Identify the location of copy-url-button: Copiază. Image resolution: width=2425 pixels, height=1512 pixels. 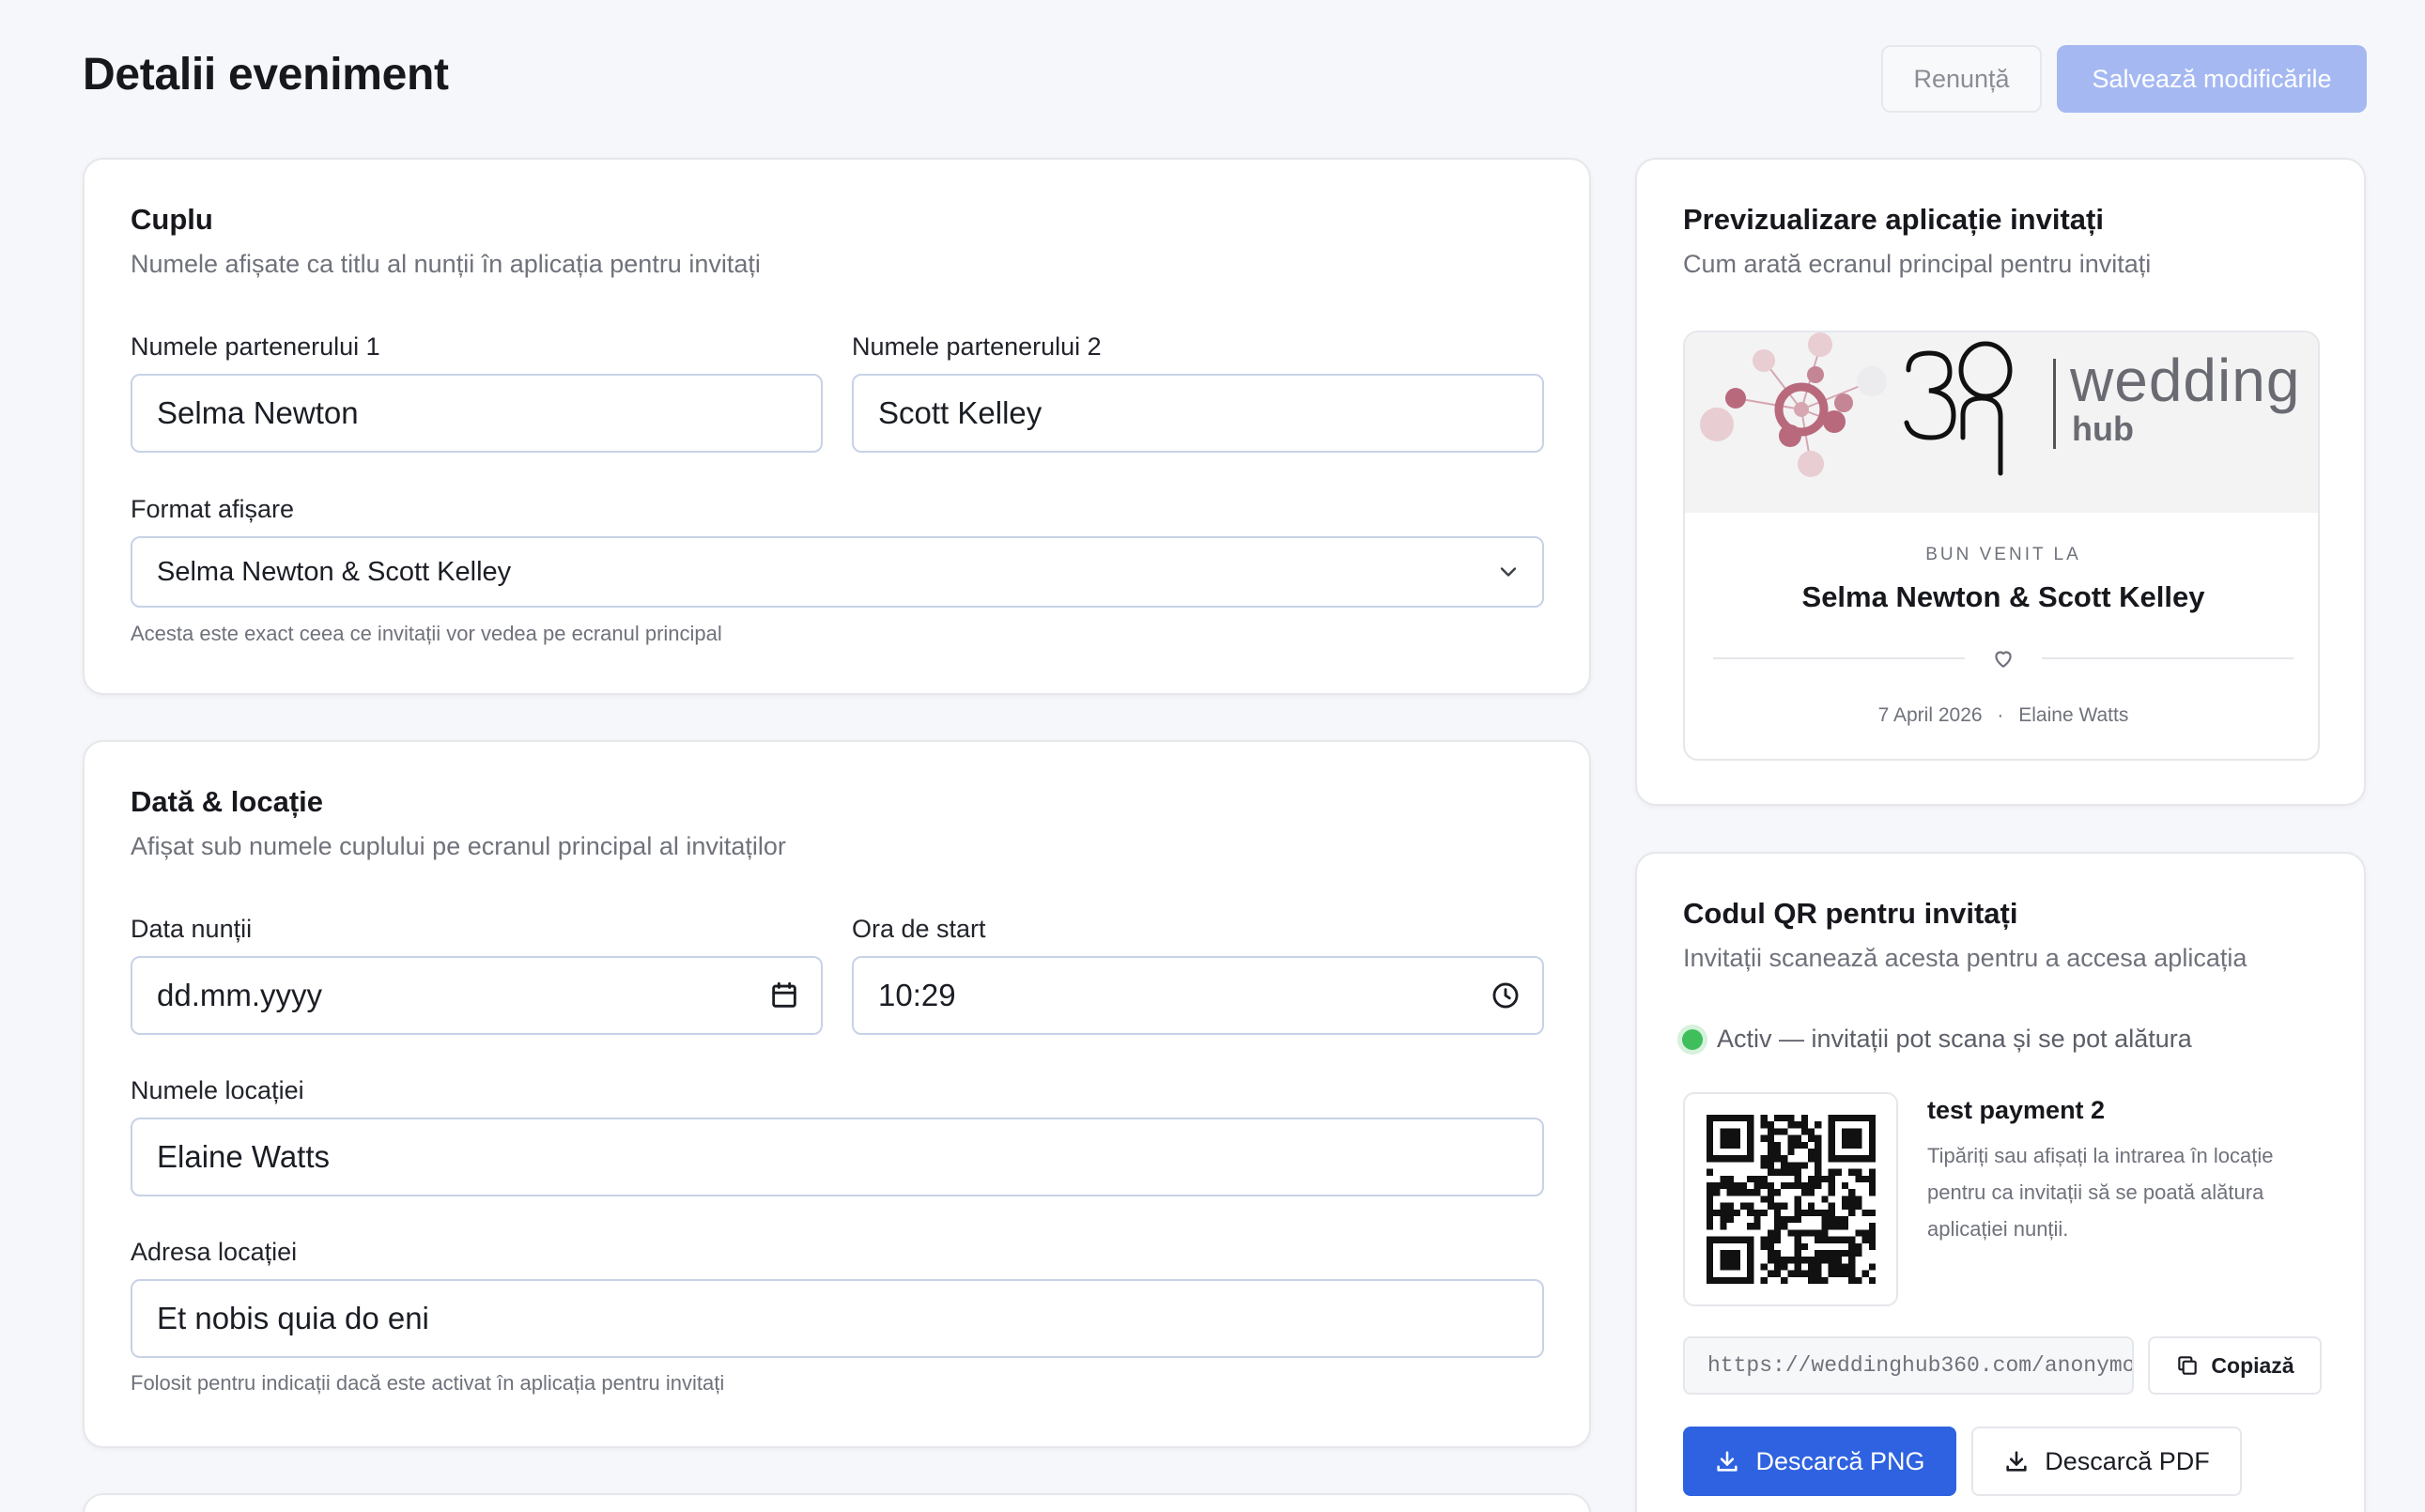
(2235, 1366).